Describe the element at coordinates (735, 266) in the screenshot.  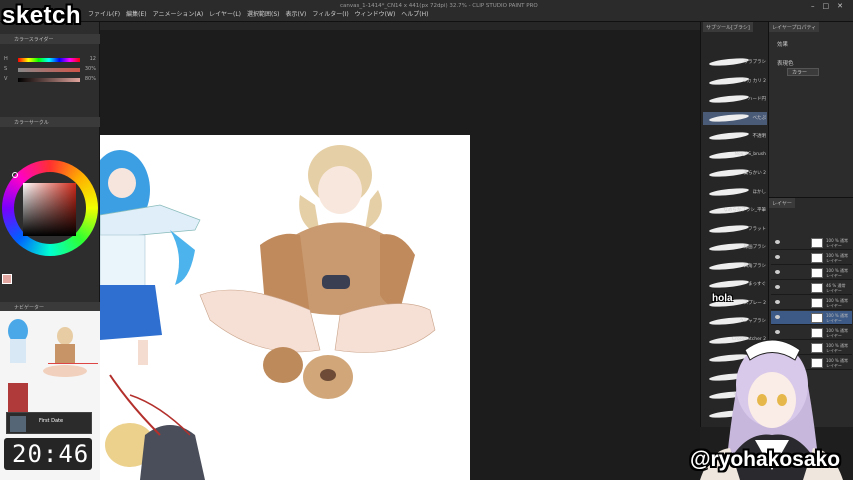
I see `brush-item: 四角ブラシ` at that location.